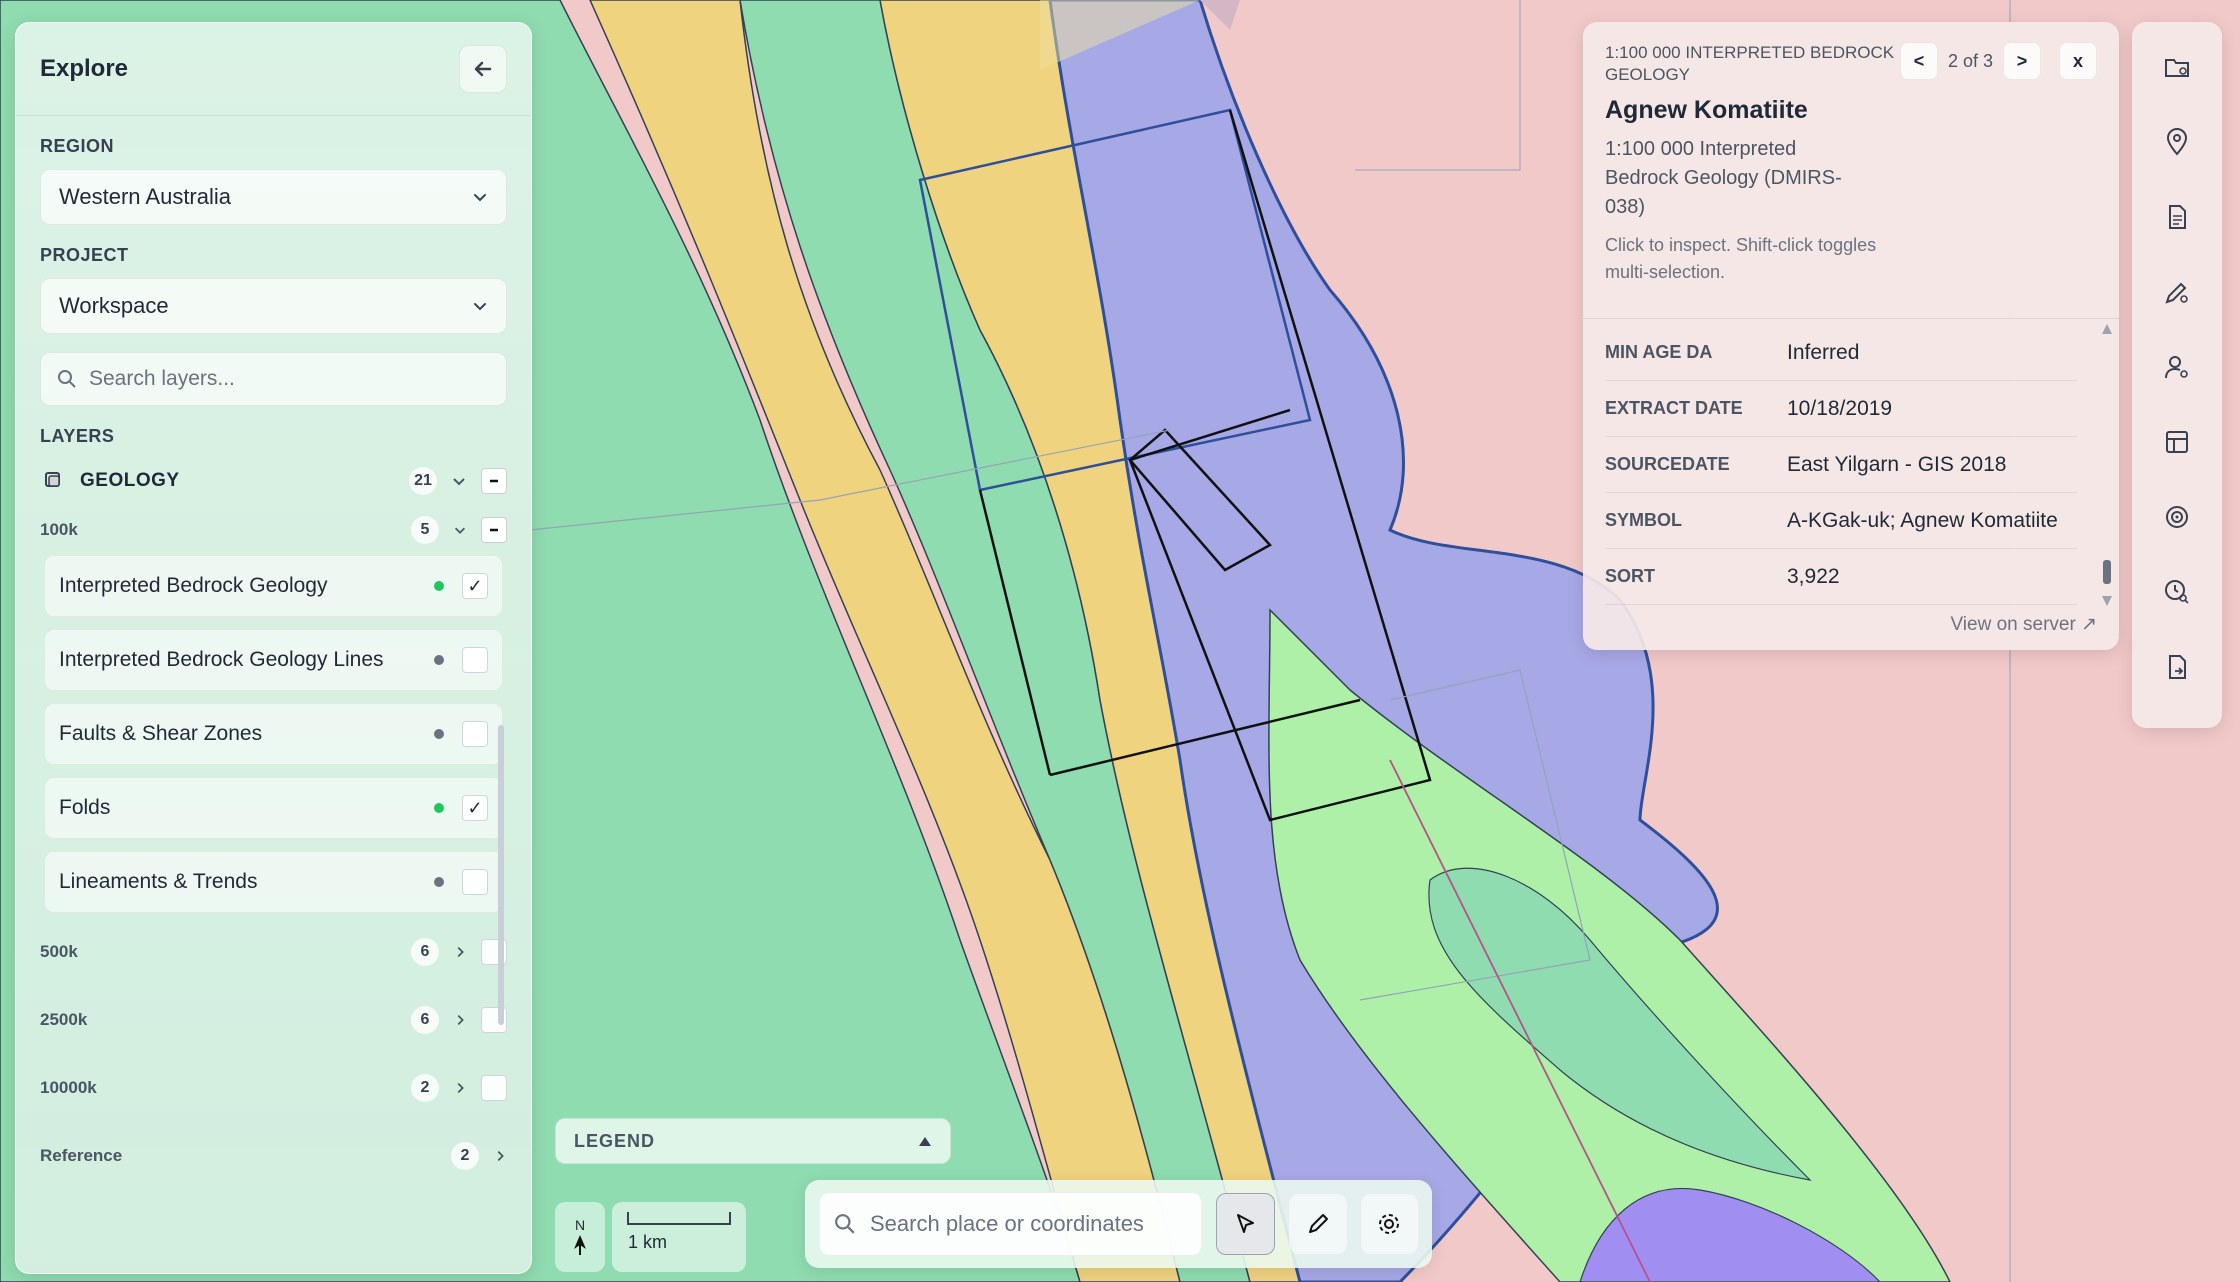 Image resolution: width=2239 pixels, height=1282 pixels. What do you see at coordinates (580, 1237) in the screenshot?
I see `north-arrow: N` at bounding box center [580, 1237].